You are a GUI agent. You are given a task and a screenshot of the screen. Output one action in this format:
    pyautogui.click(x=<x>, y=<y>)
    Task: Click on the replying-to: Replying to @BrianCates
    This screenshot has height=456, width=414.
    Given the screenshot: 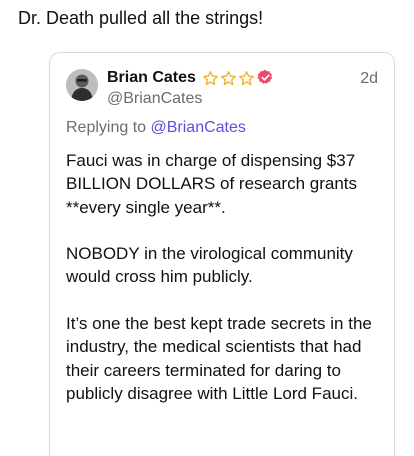 What is the action you would take?
    pyautogui.click(x=156, y=128)
    